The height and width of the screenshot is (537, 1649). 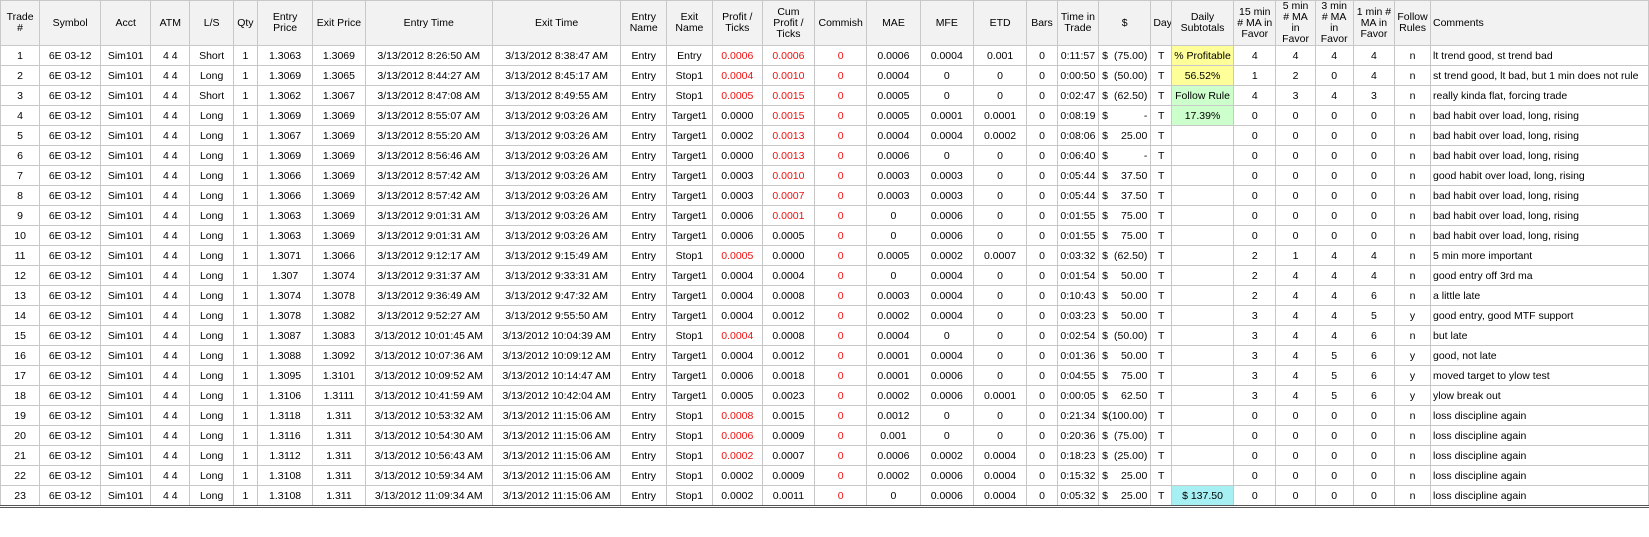 What do you see at coordinates (339, 335) in the screenshot?
I see `cell-exit-price: 1.3083` at bounding box center [339, 335].